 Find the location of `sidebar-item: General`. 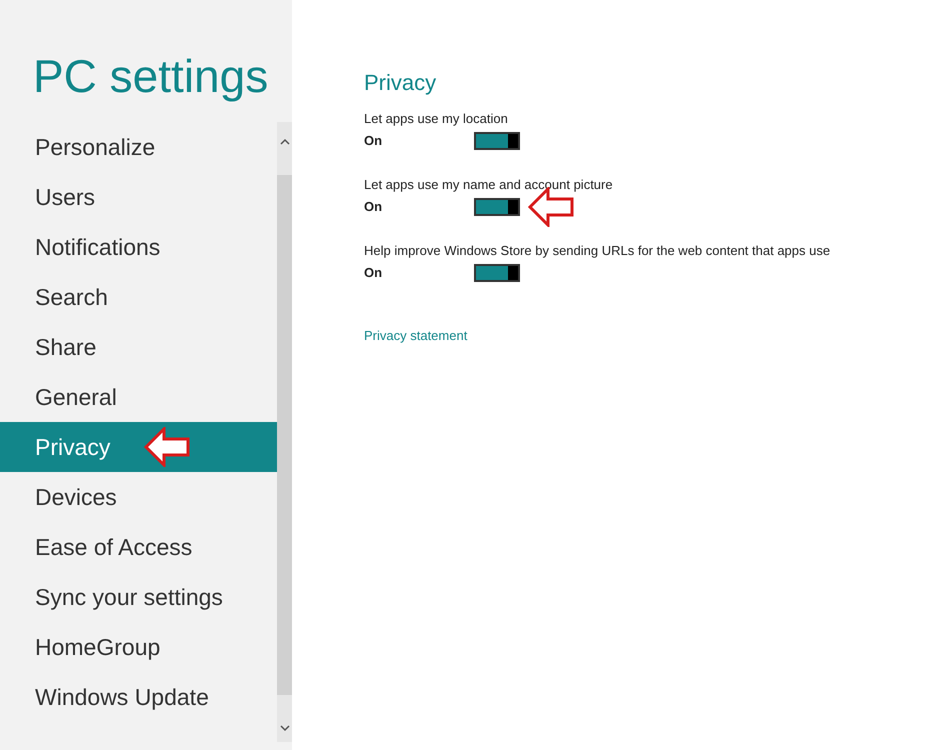

sidebar-item: General is located at coordinates (138, 397).